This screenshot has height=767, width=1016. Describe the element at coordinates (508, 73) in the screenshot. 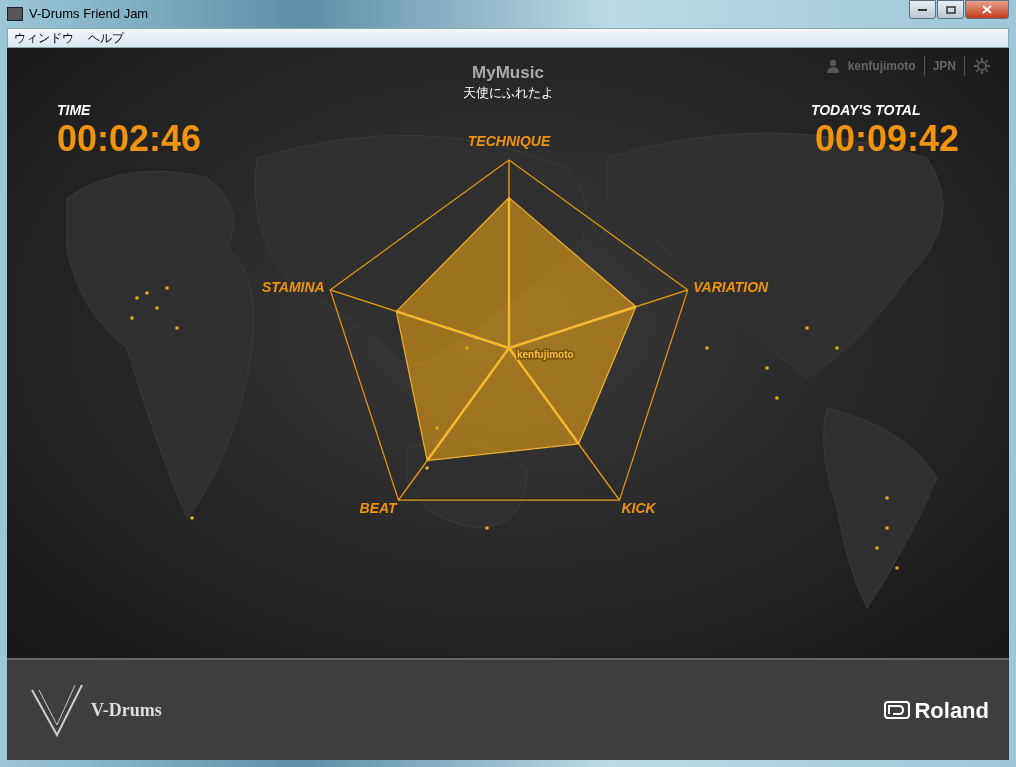

I see `category-title: MyMusic` at that location.